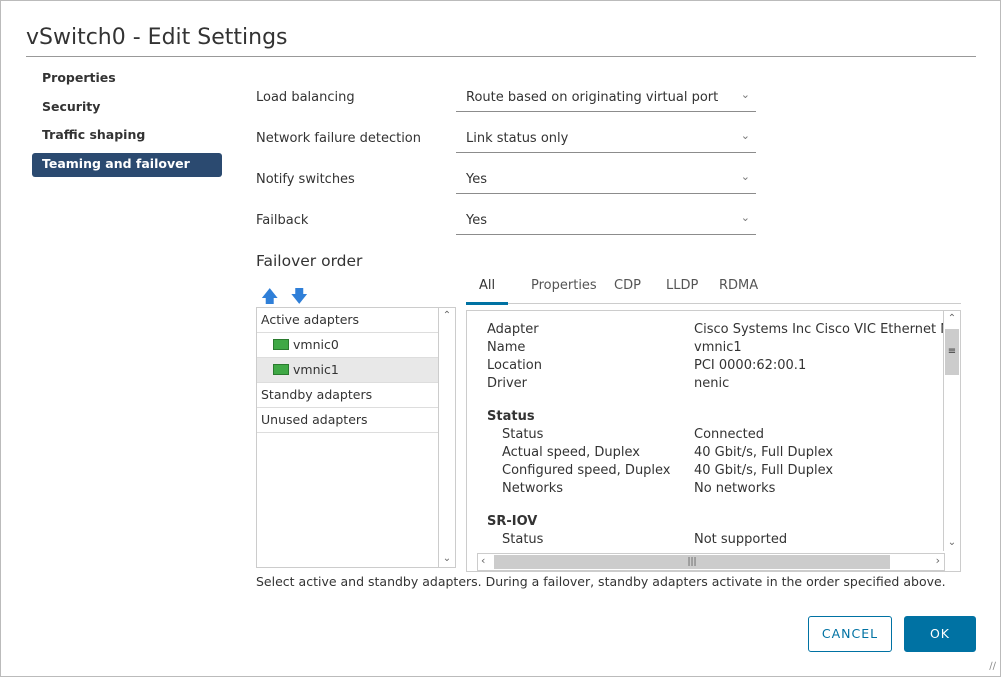  Describe the element at coordinates (571, 452) in the screenshot. I see `detail-key: Actual speed, Duplex` at that location.